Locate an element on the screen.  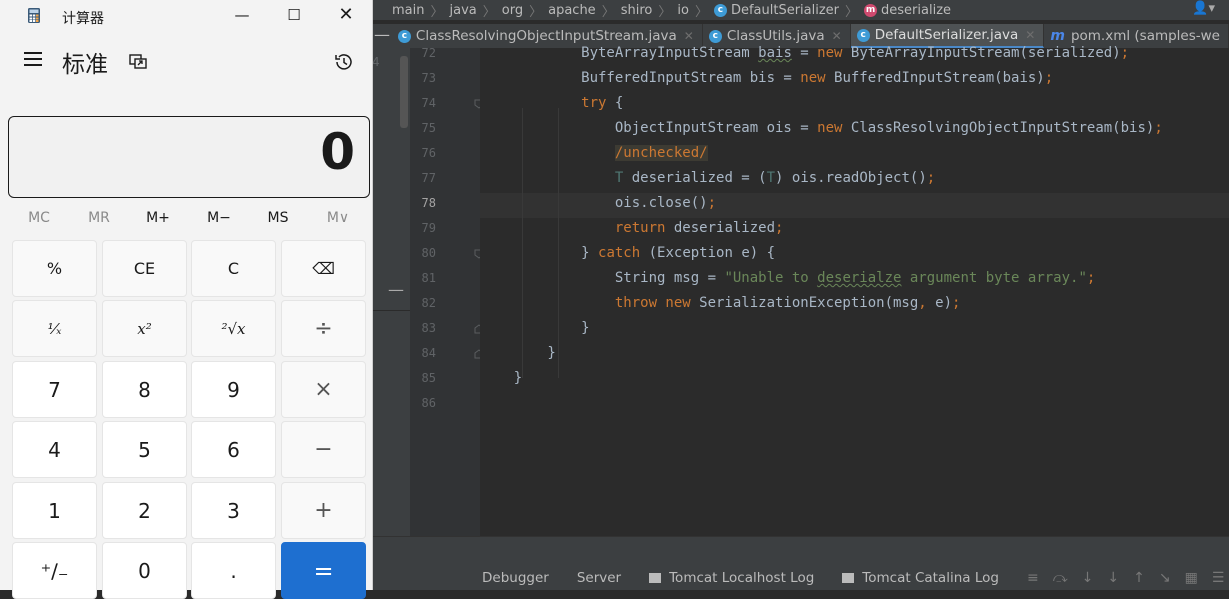
code-line-74: try { is located at coordinates (602, 103).